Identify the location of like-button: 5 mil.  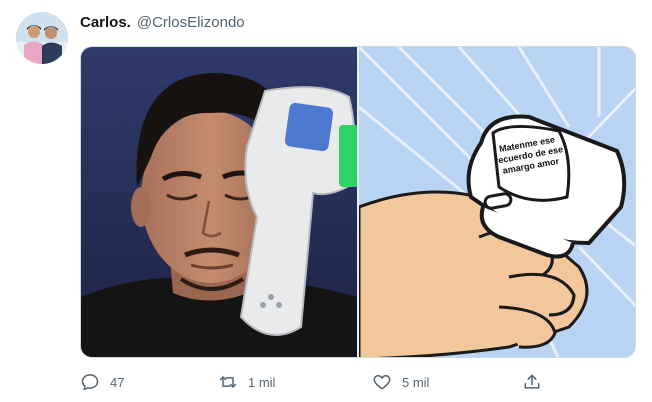
(400, 382).